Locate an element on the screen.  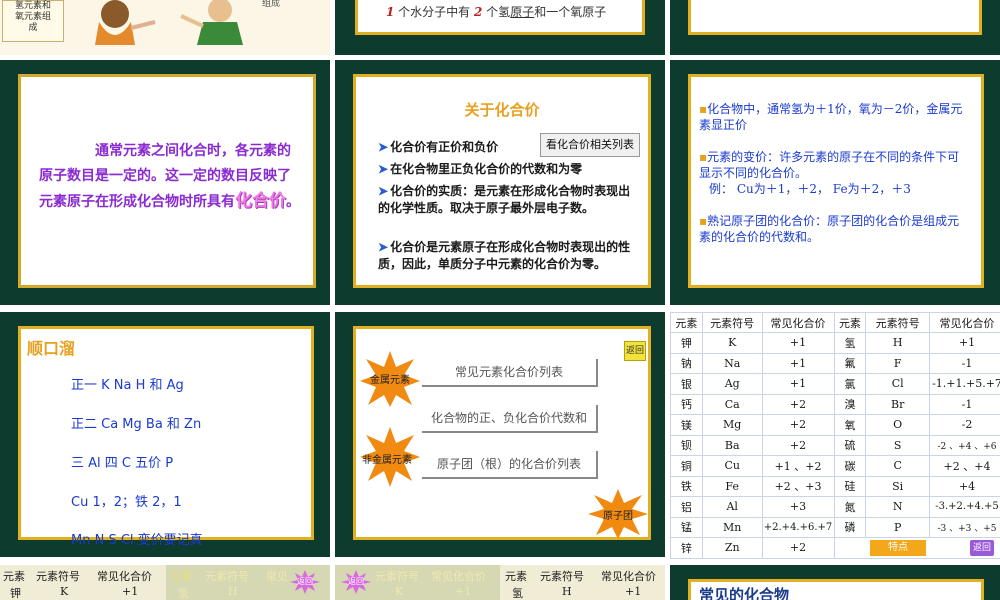
cell: Mn is located at coordinates (732, 527).